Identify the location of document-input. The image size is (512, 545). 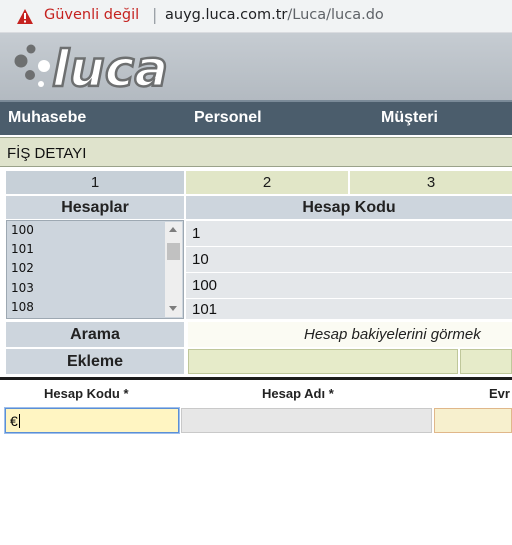
(473, 420).